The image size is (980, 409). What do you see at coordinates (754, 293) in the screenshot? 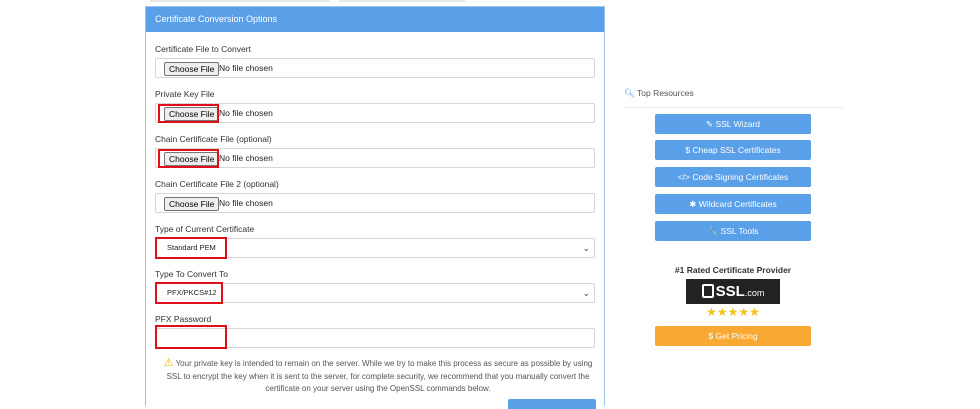
I see `logo-suffix: .com` at bounding box center [754, 293].